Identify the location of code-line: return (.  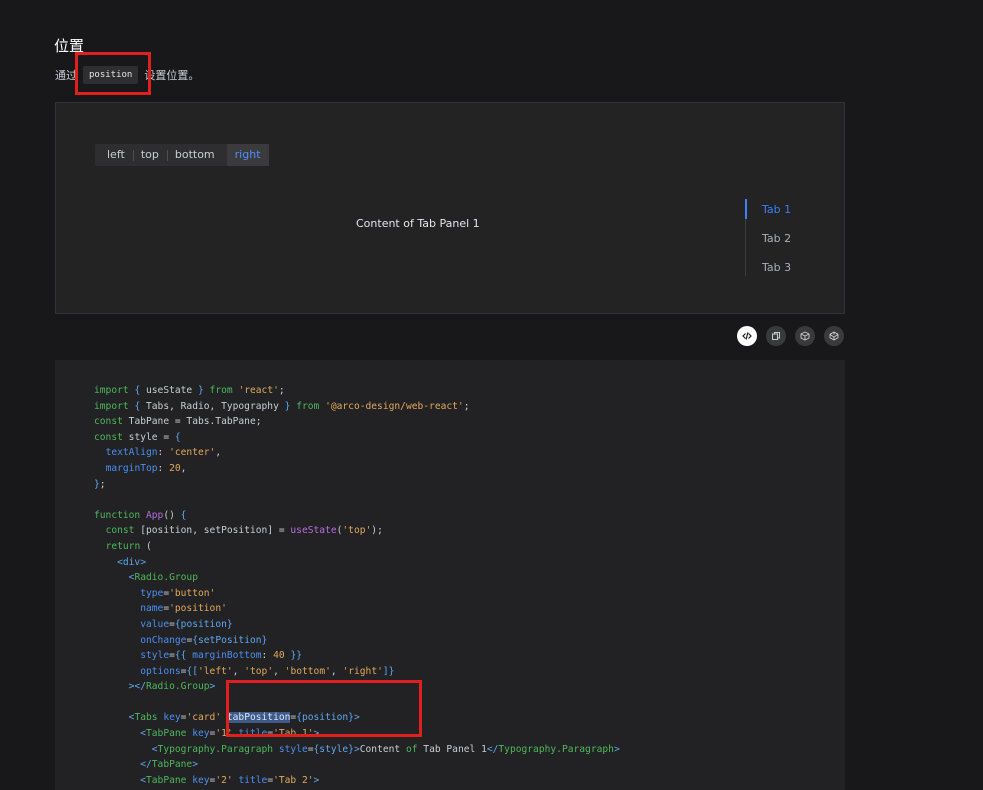
(128, 546).